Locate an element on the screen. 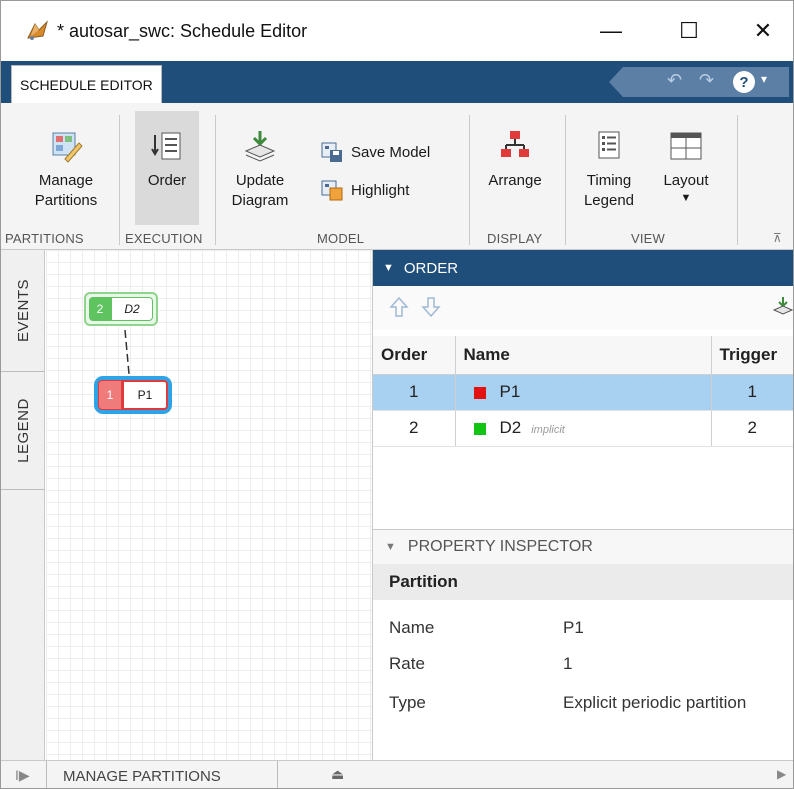 The height and width of the screenshot is (789, 794). move-down-icon is located at coordinates (431, 307).